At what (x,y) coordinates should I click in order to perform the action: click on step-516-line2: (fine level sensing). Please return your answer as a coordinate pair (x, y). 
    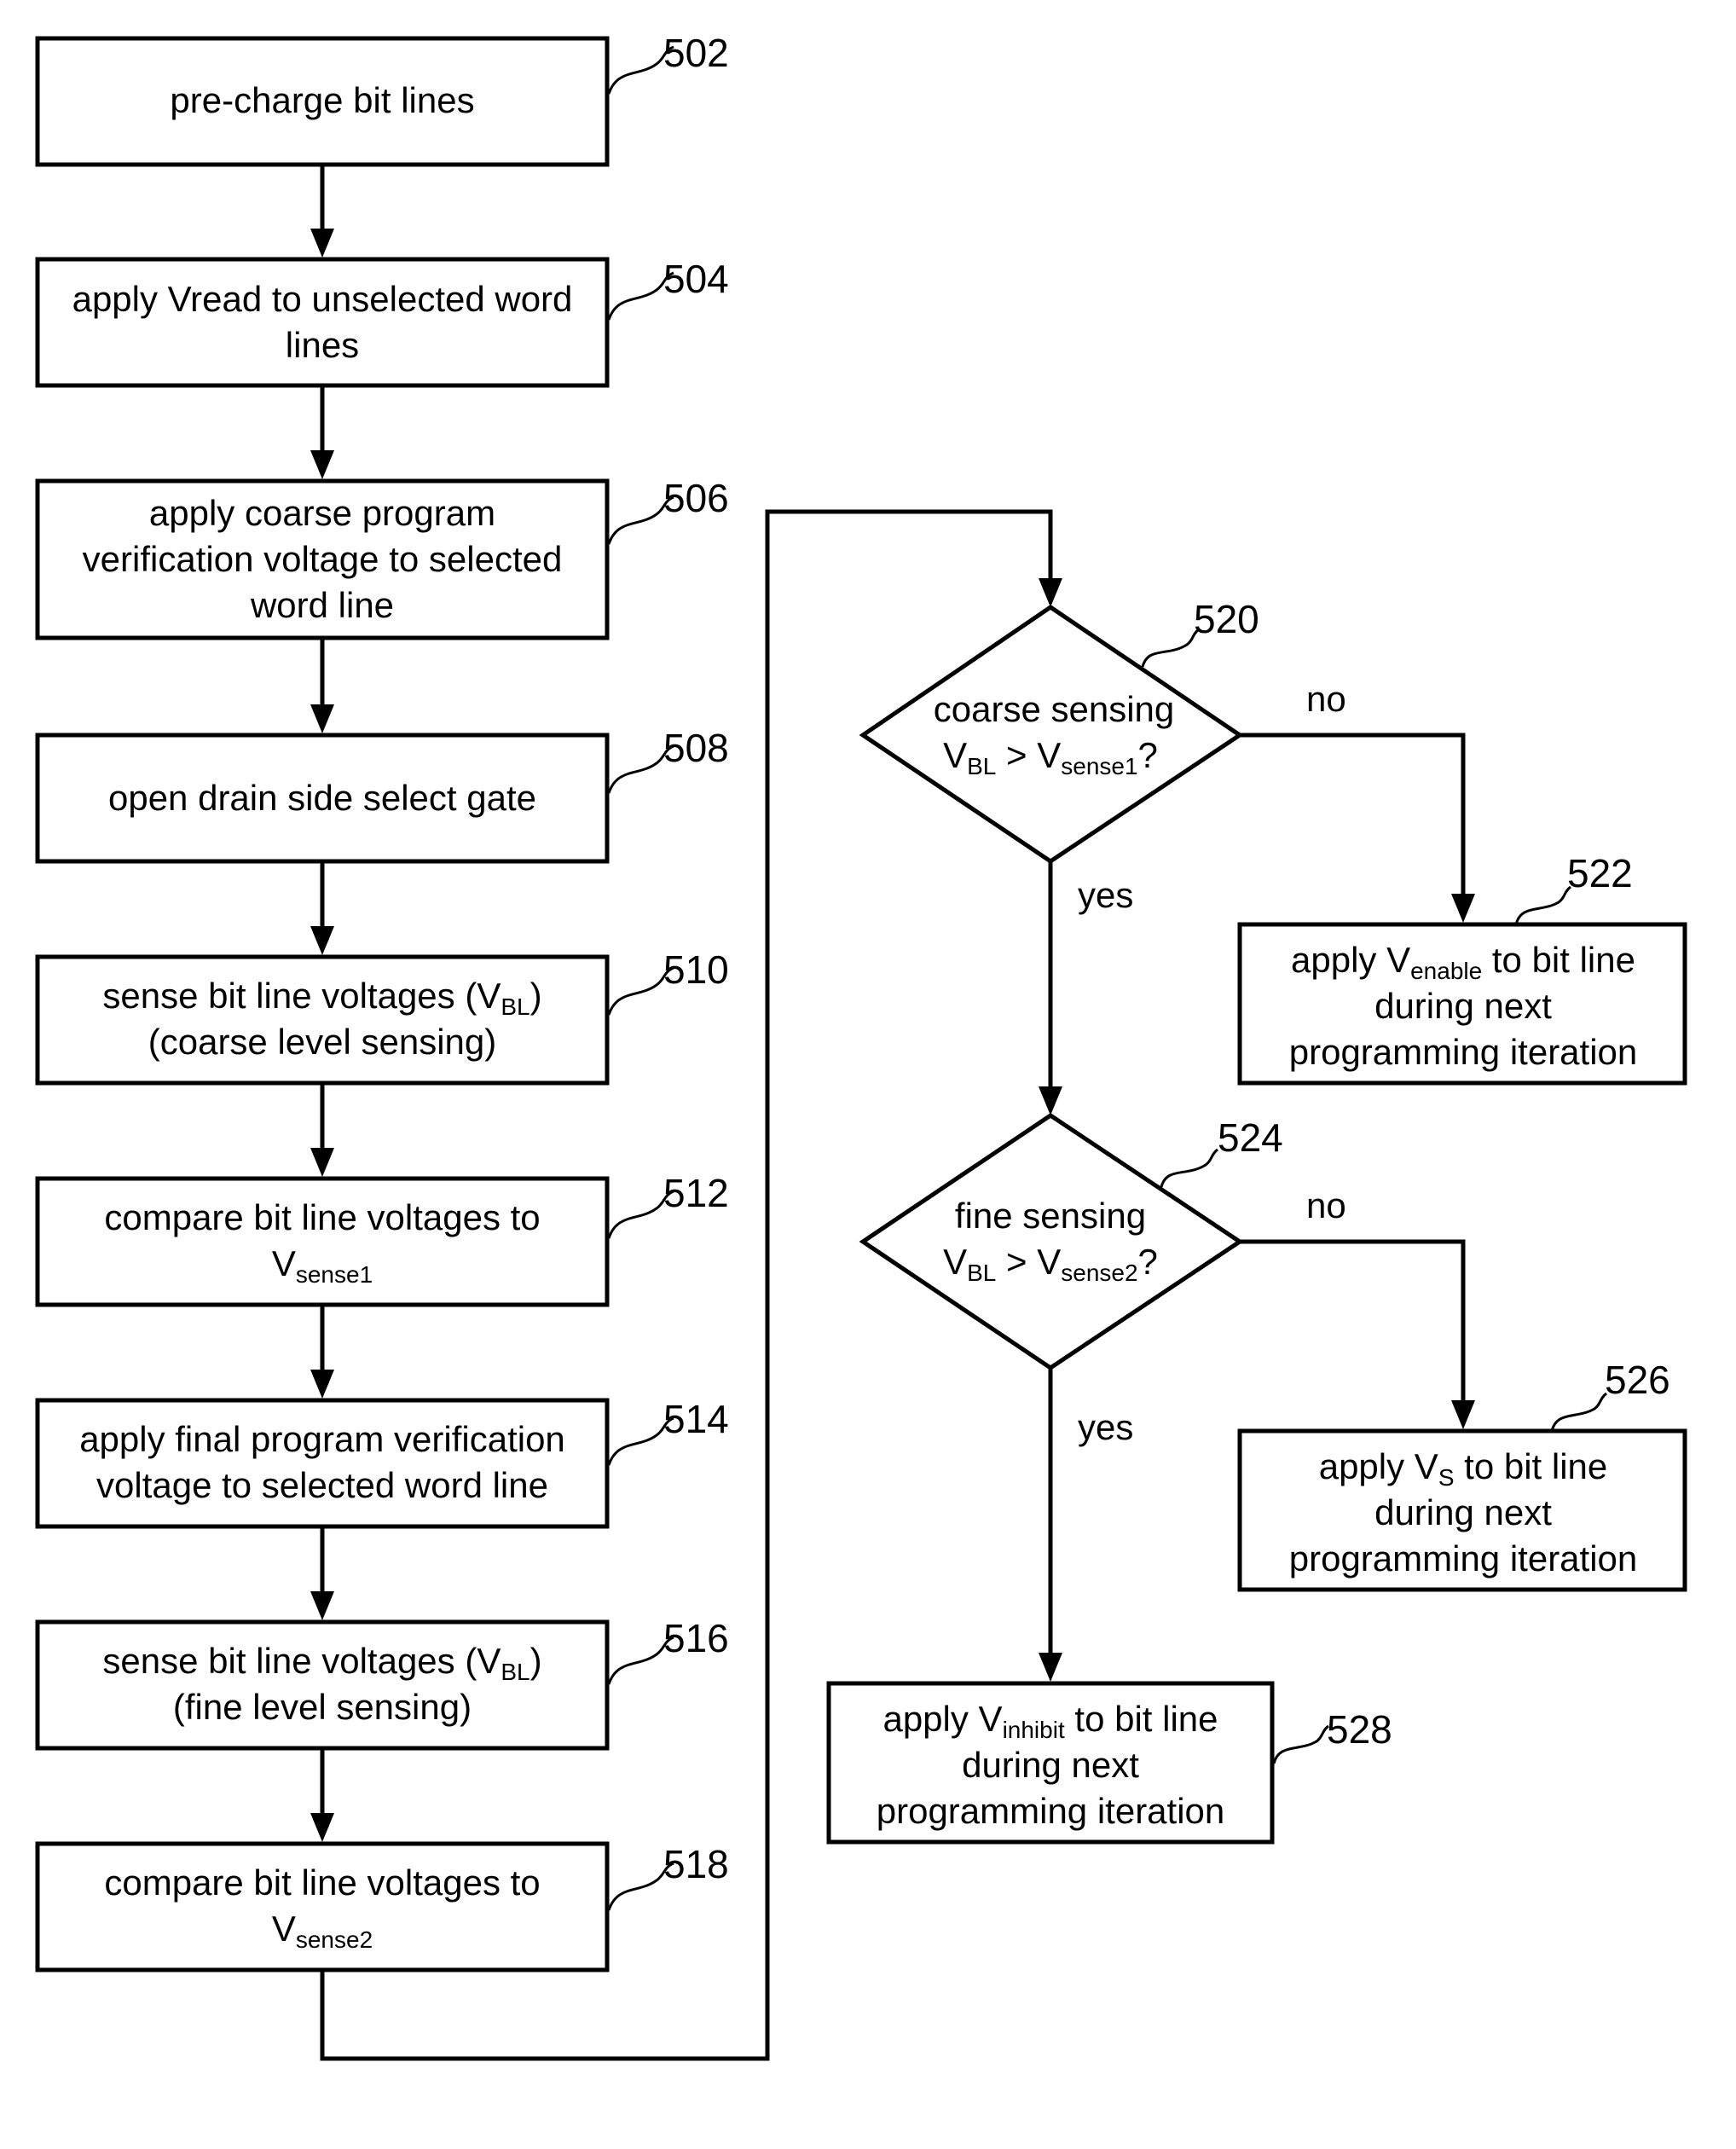
    Looking at the image, I should click on (322, 1707).